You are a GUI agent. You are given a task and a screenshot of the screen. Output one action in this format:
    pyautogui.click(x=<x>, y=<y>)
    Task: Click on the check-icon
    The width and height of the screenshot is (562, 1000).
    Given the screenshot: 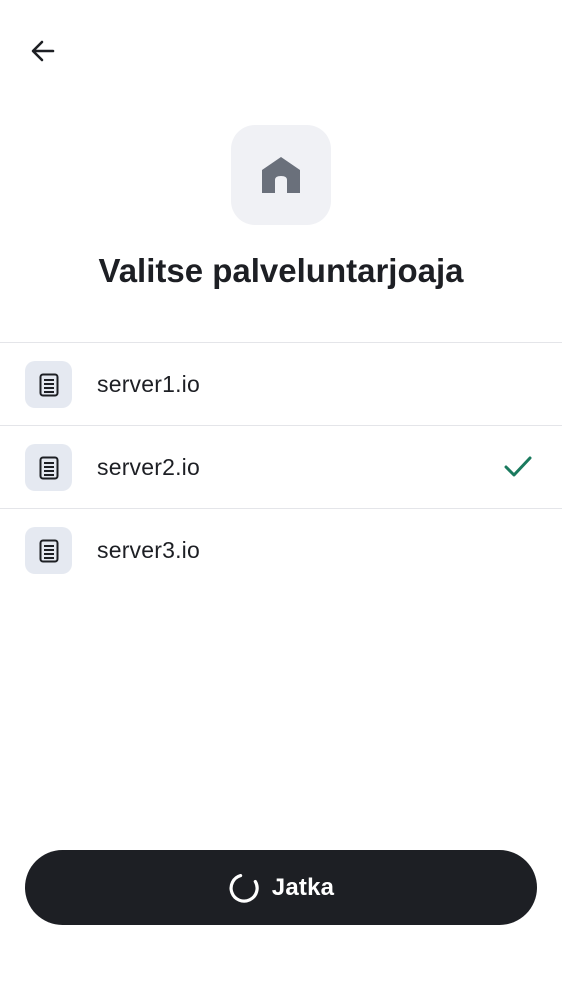 What is the action you would take?
    pyautogui.click(x=518, y=466)
    